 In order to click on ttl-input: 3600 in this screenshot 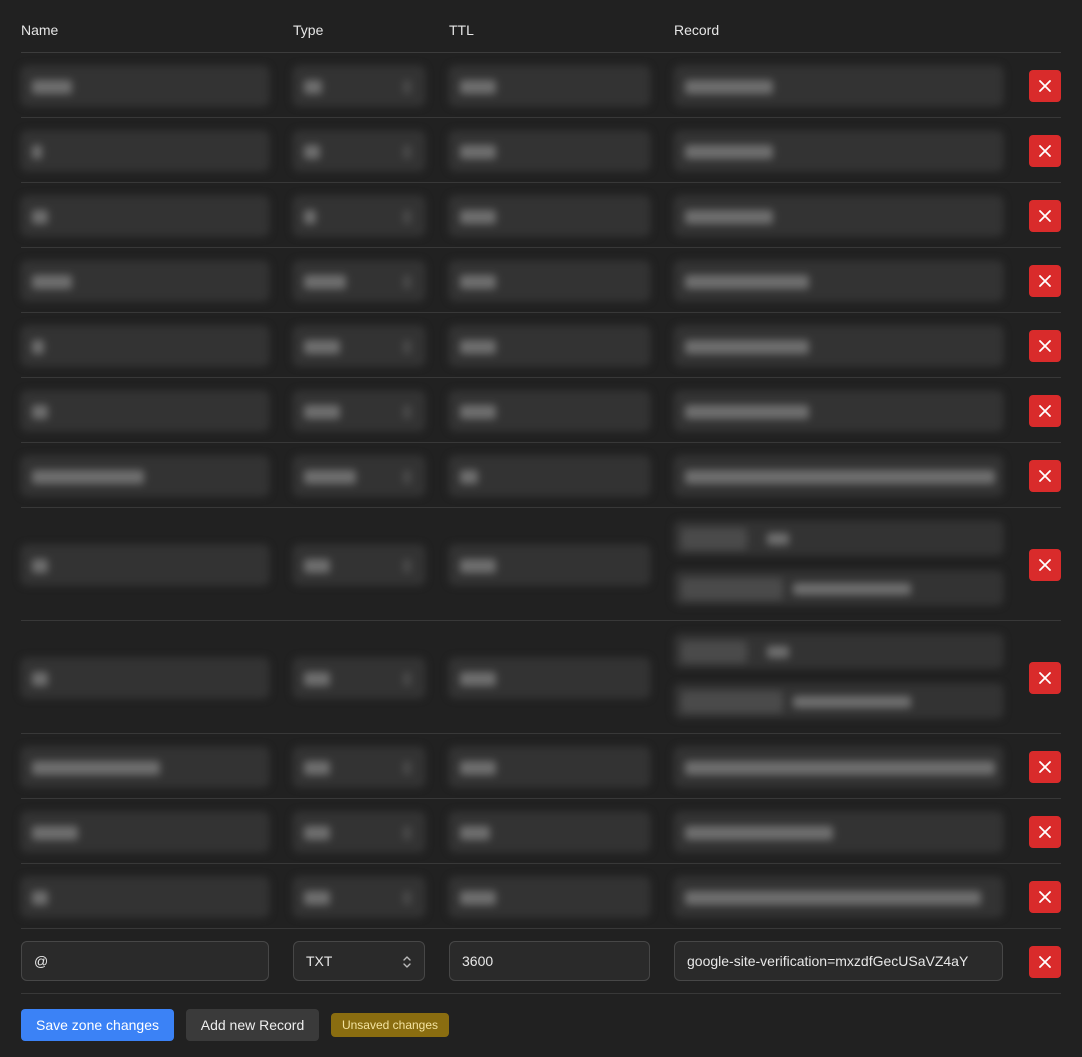, I will do `click(549, 961)`.